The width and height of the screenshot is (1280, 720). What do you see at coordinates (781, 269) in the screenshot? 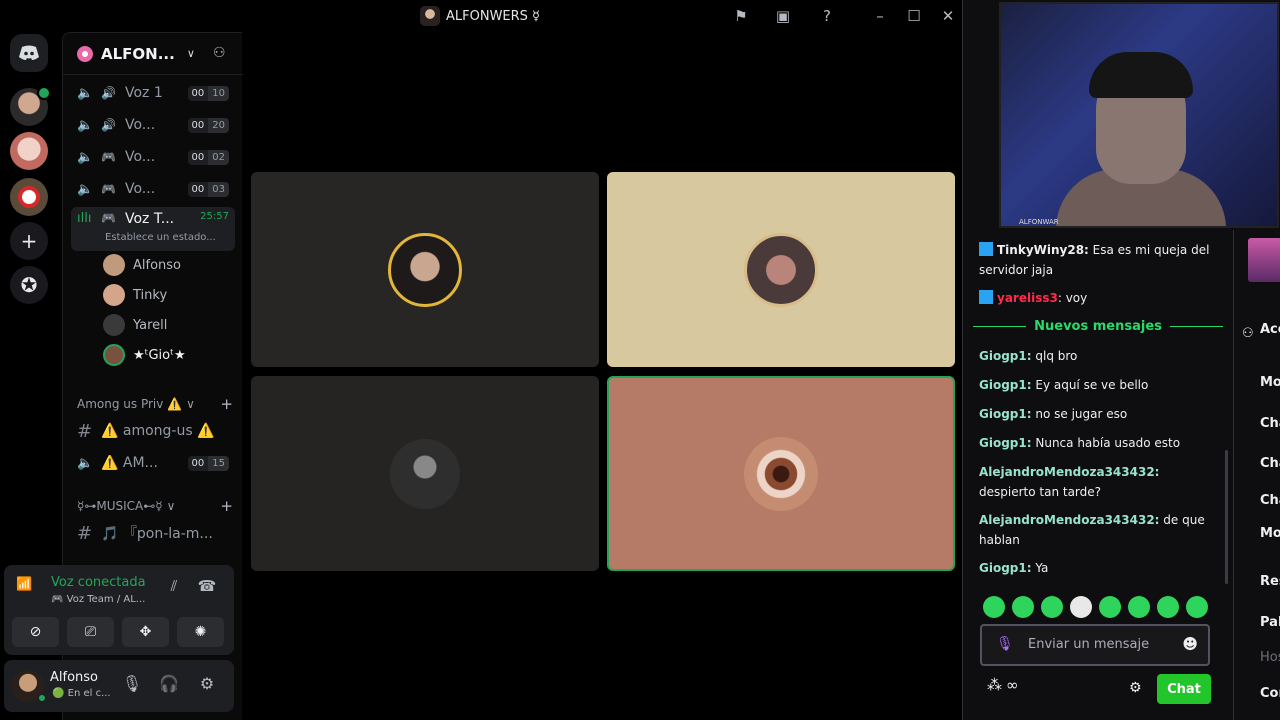
I see `tile-tinky` at bounding box center [781, 269].